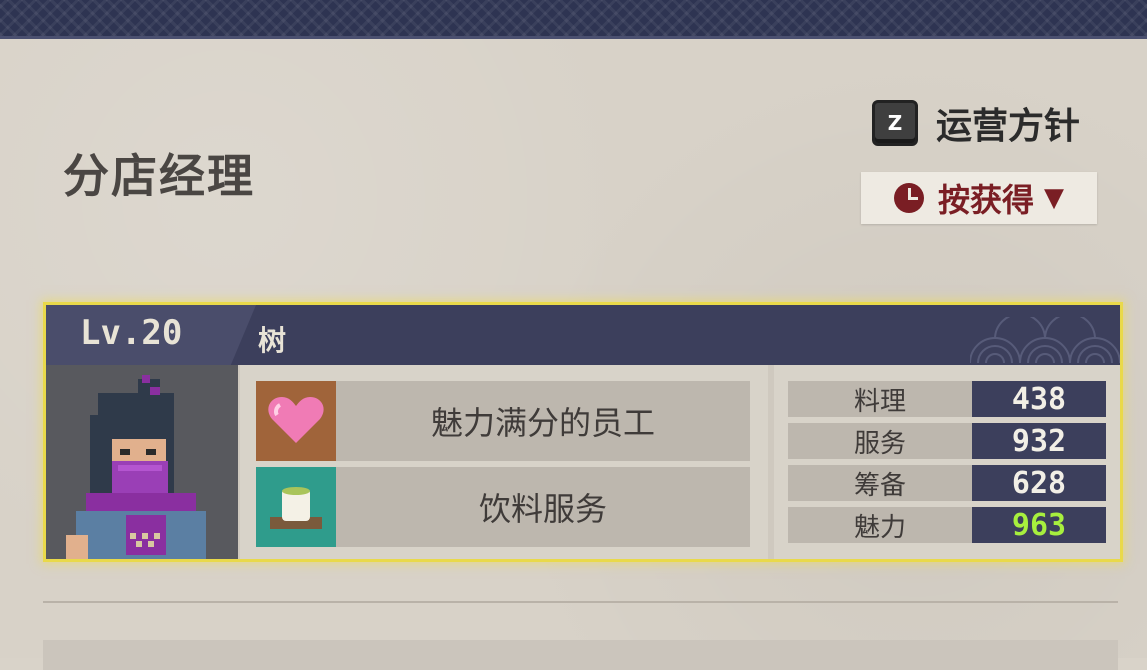 Image resolution: width=1147 pixels, height=670 pixels. What do you see at coordinates (895, 123) in the screenshot?
I see `z-key-icon: Z` at bounding box center [895, 123].